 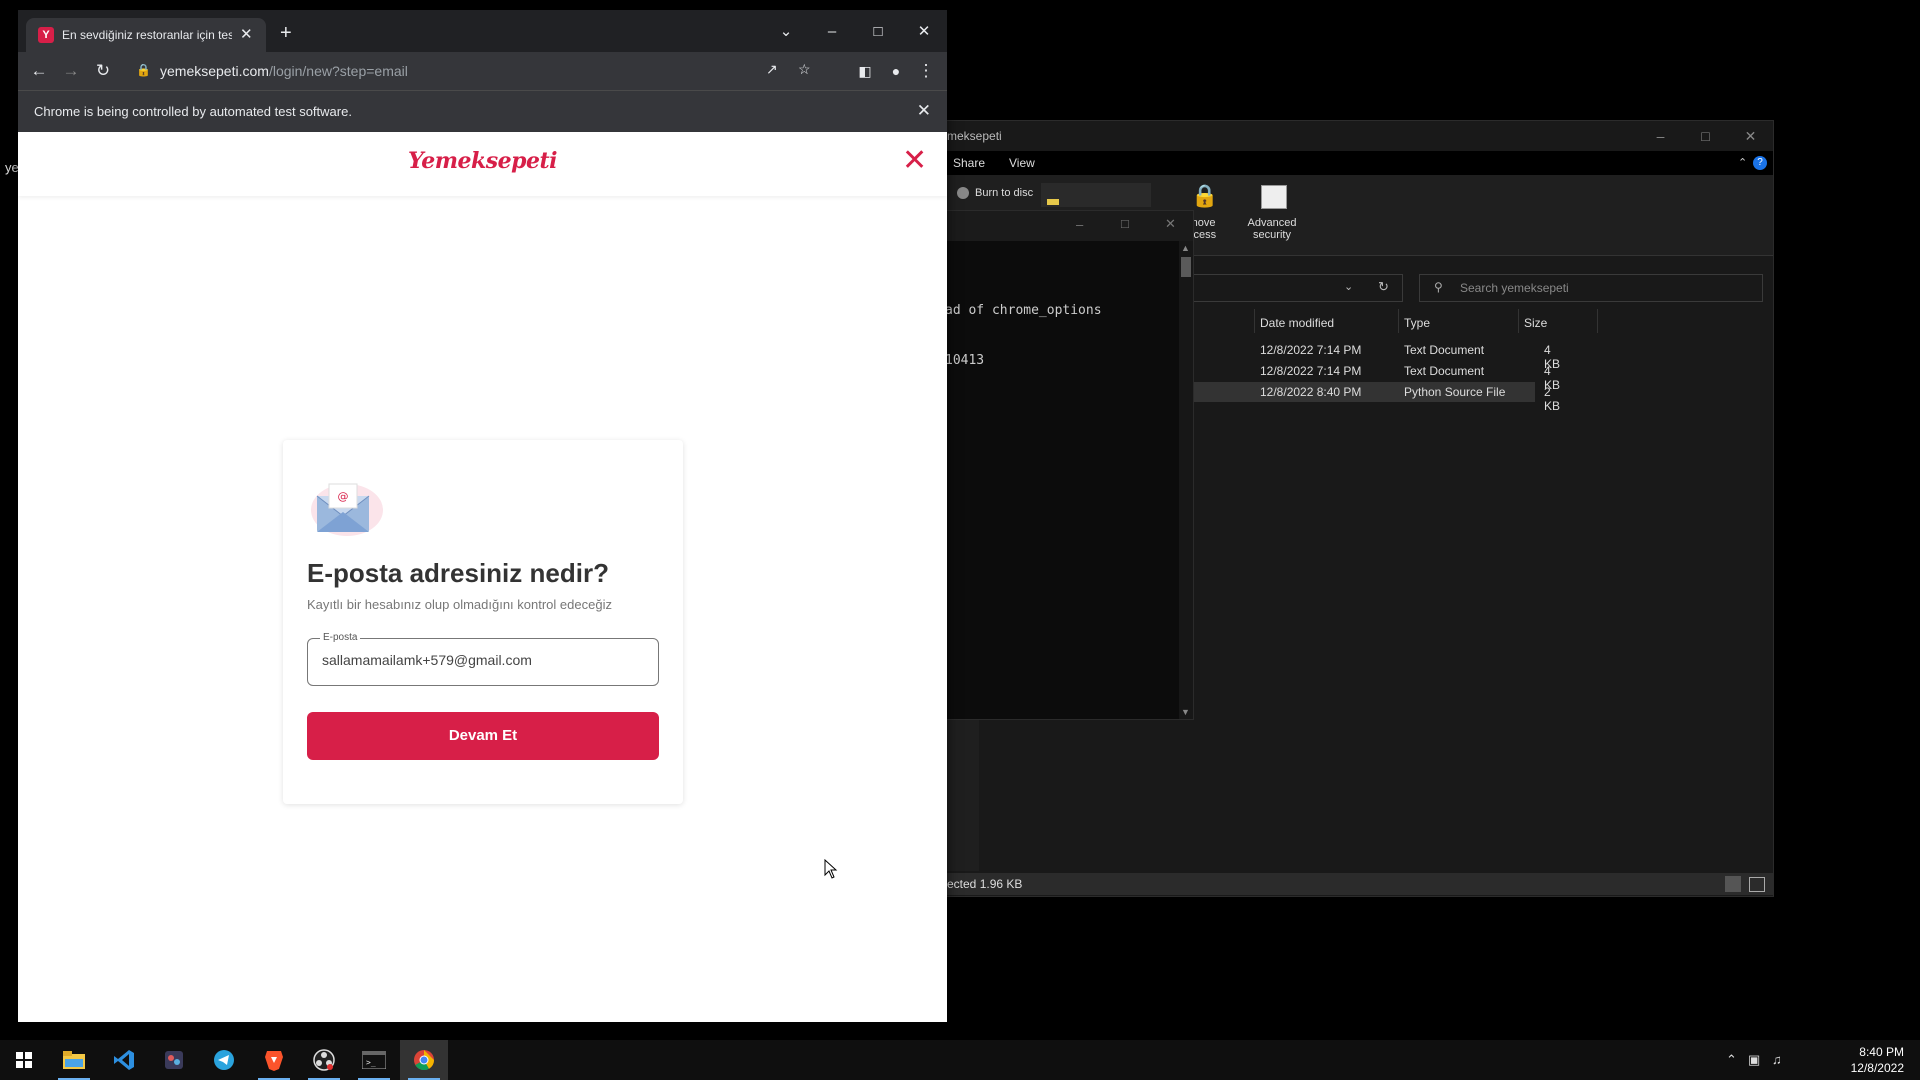 I want to click on refresh-icon: ↻, so click(x=1383, y=287).